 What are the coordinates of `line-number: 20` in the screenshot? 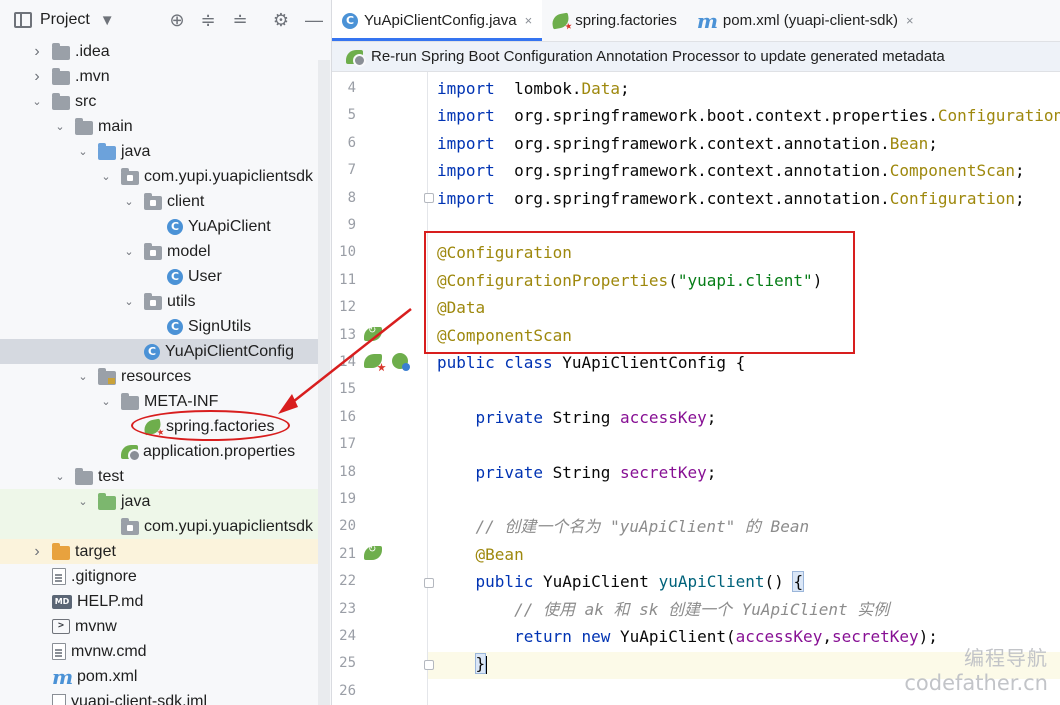 It's located at (347, 526).